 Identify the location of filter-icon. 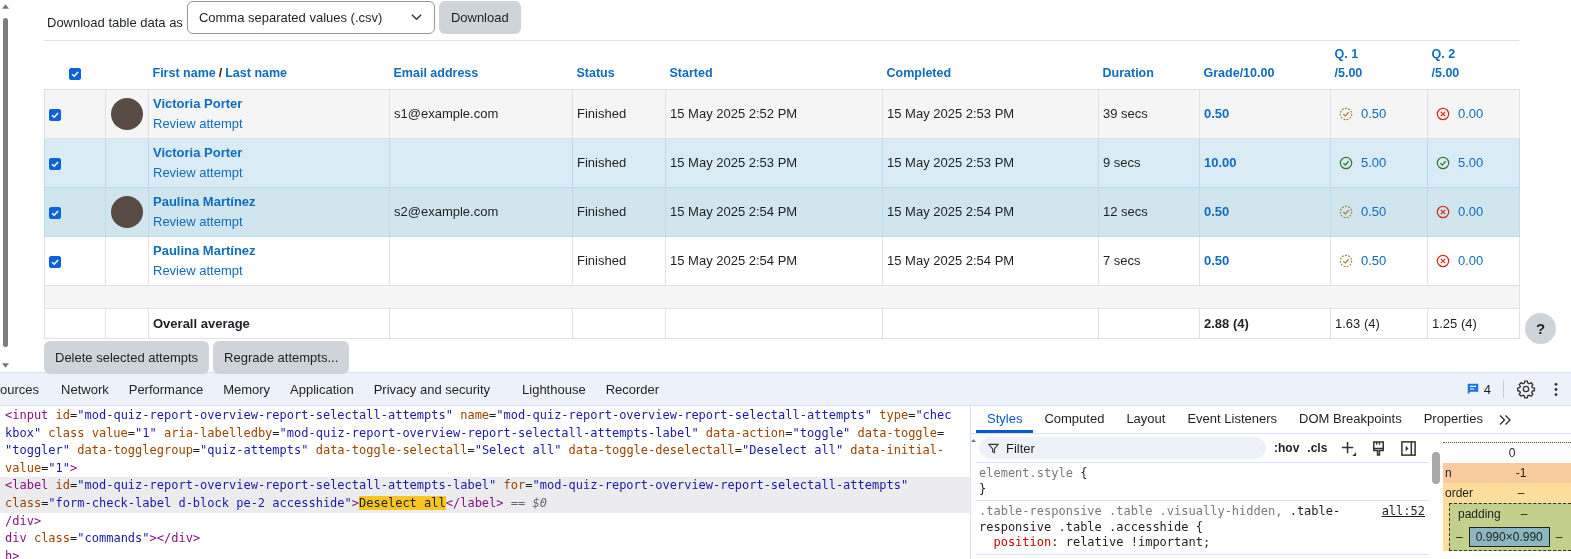
(993, 448).